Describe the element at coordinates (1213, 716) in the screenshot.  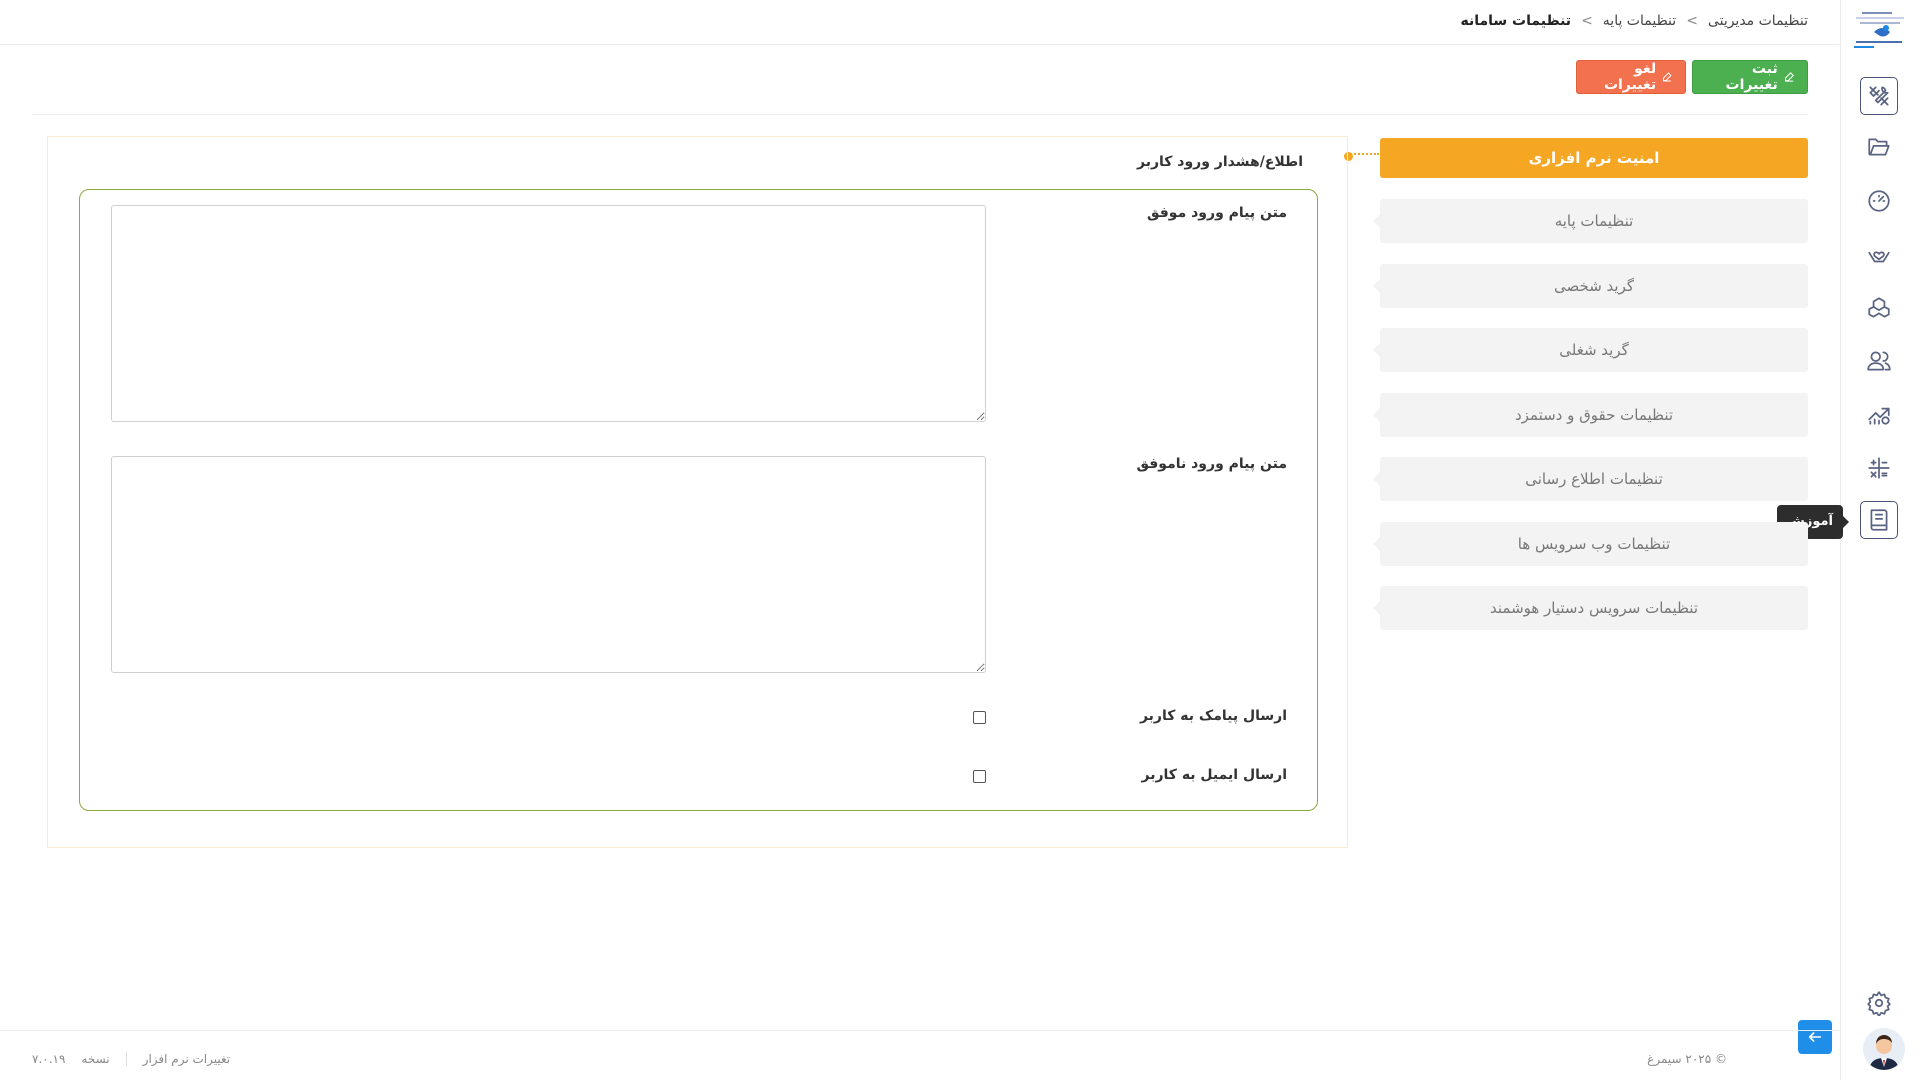
I see `sms-label: ارسال پیامک به کاربر` at that location.